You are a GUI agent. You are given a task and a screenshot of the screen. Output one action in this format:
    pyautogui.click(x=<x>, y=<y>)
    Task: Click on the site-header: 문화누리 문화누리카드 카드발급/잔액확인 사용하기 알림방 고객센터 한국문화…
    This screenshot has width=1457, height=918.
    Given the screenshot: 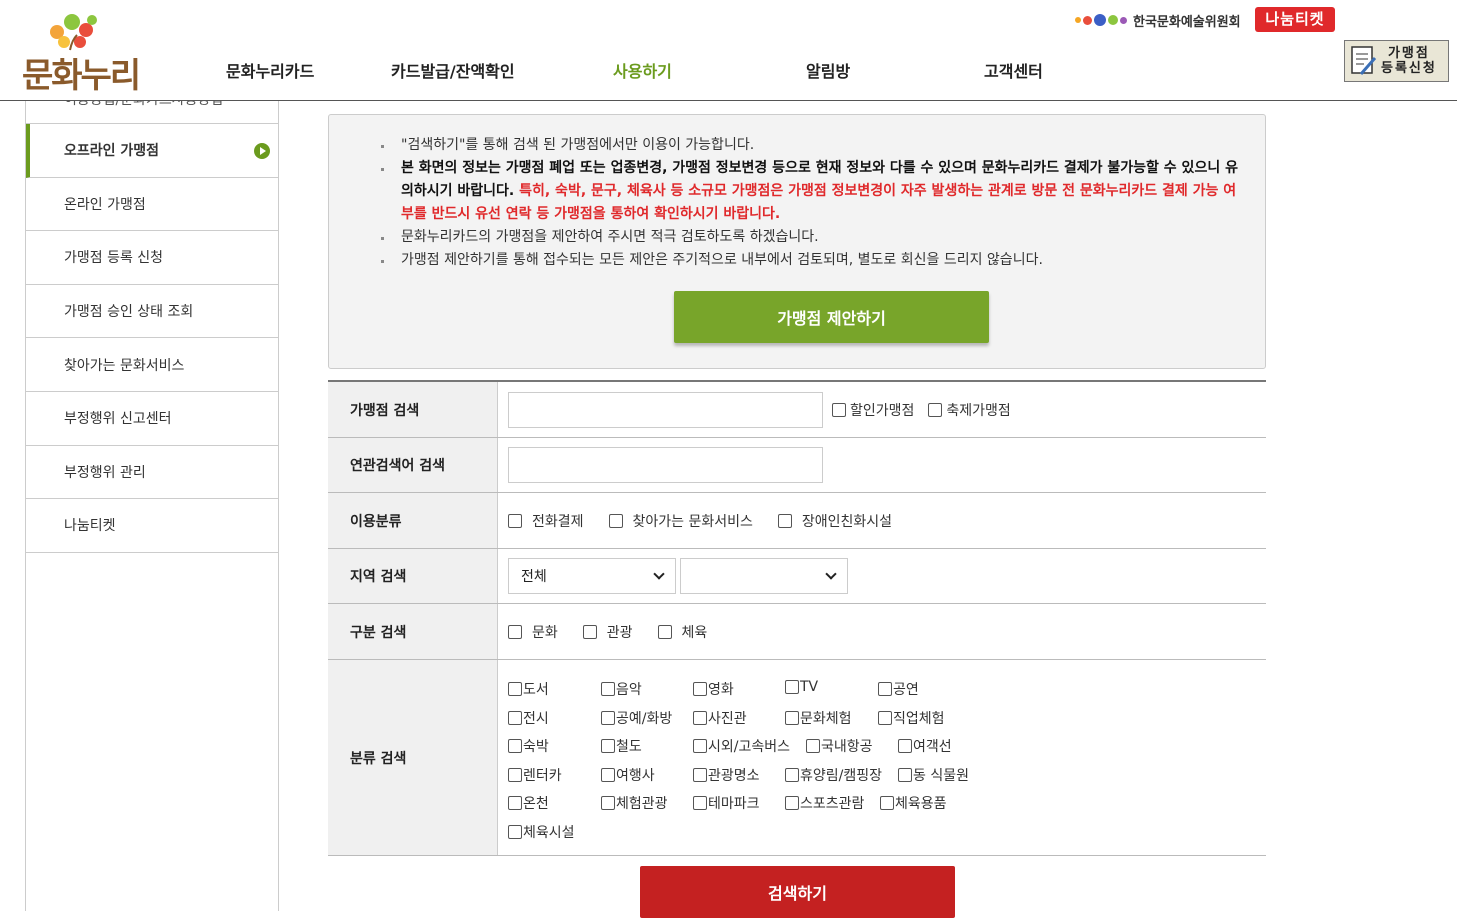 What is the action you would take?
    pyautogui.click(x=728, y=50)
    